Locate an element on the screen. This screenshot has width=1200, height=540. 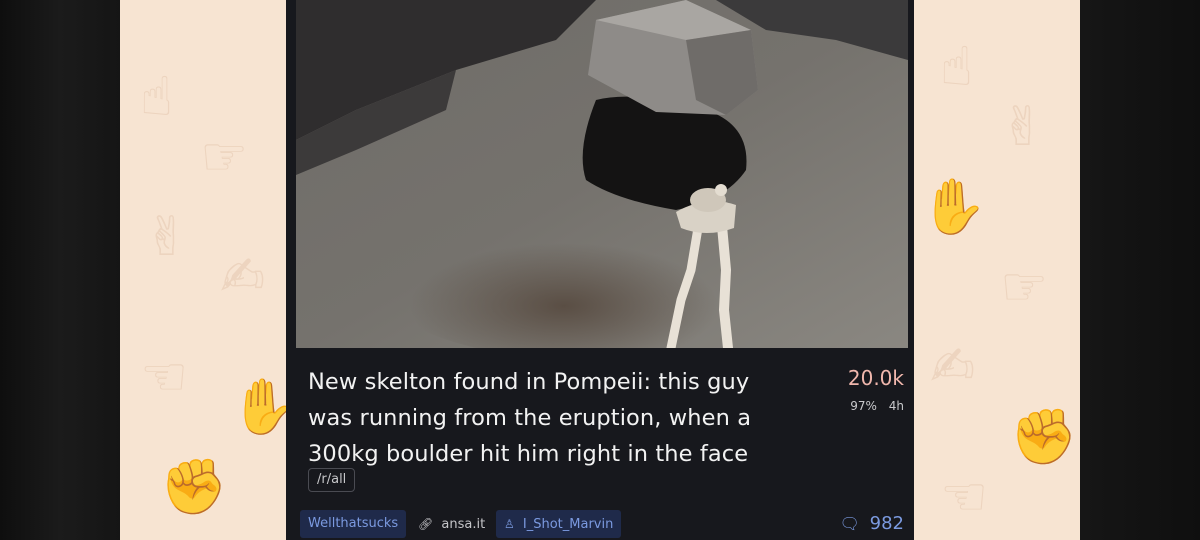
right-backdrop is located at coordinates (1140, 270).